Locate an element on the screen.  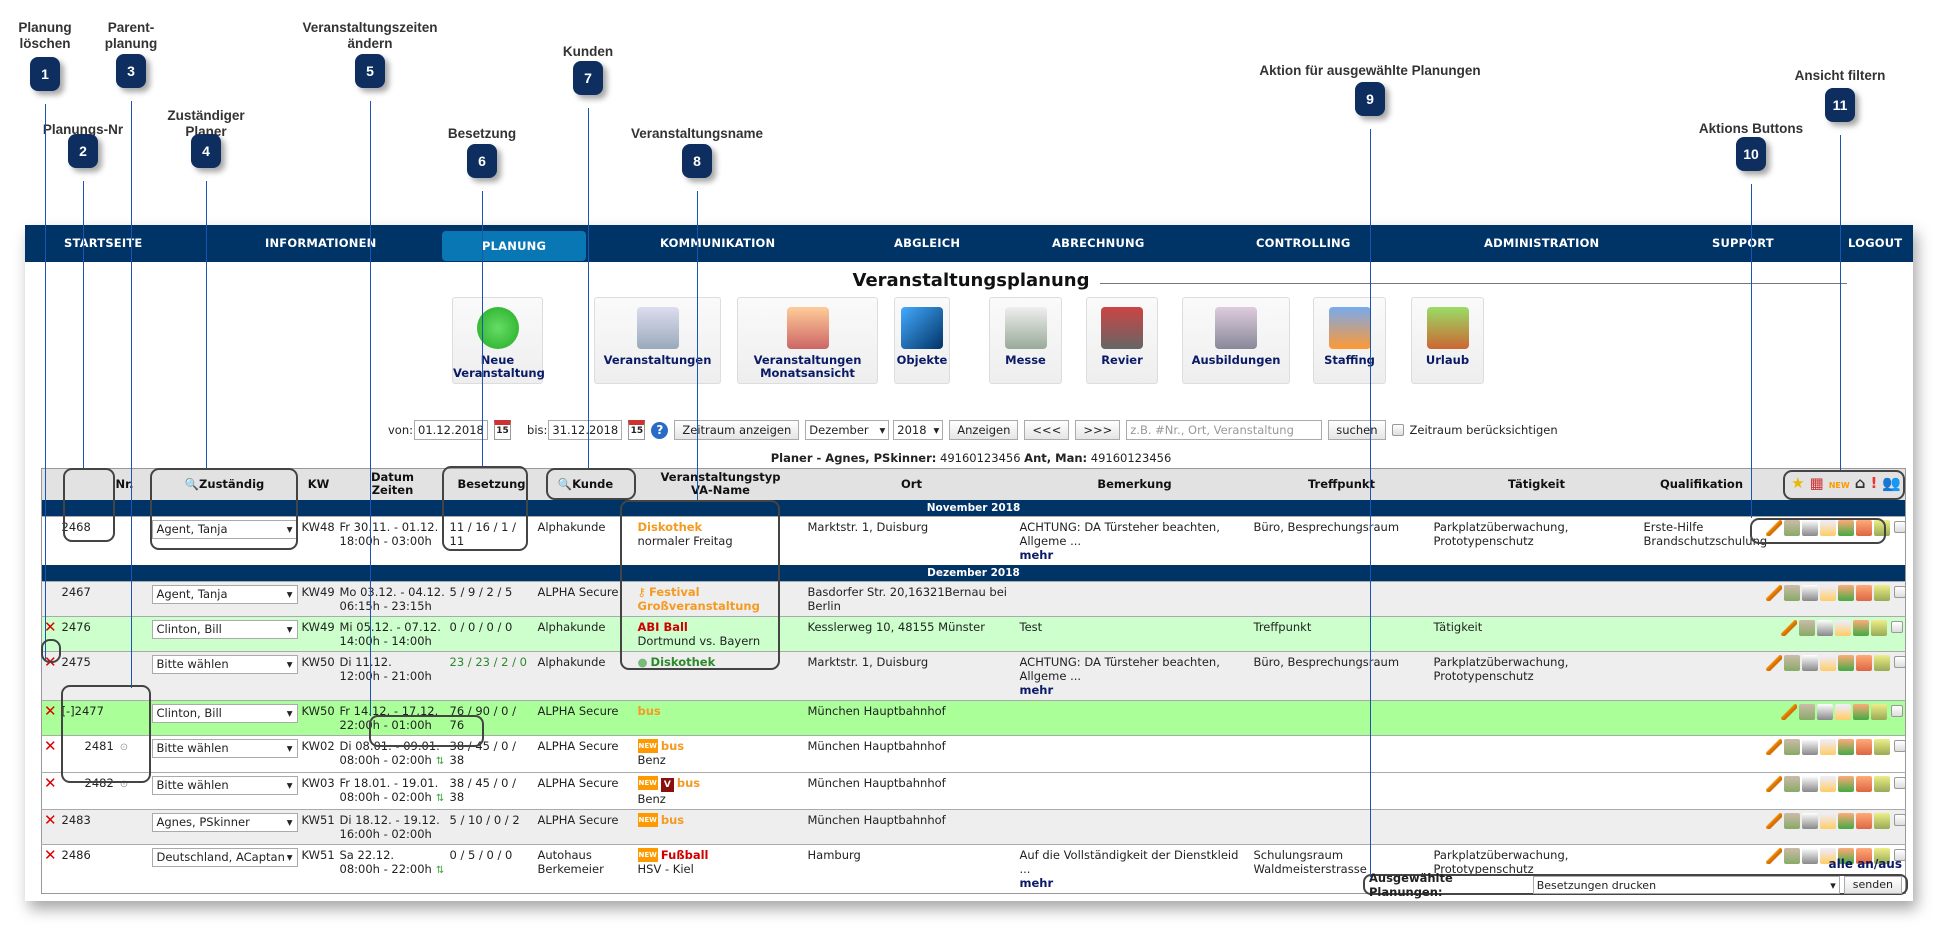
nav-abrechnung: ABRECHNUNG is located at coordinates (1098, 243).